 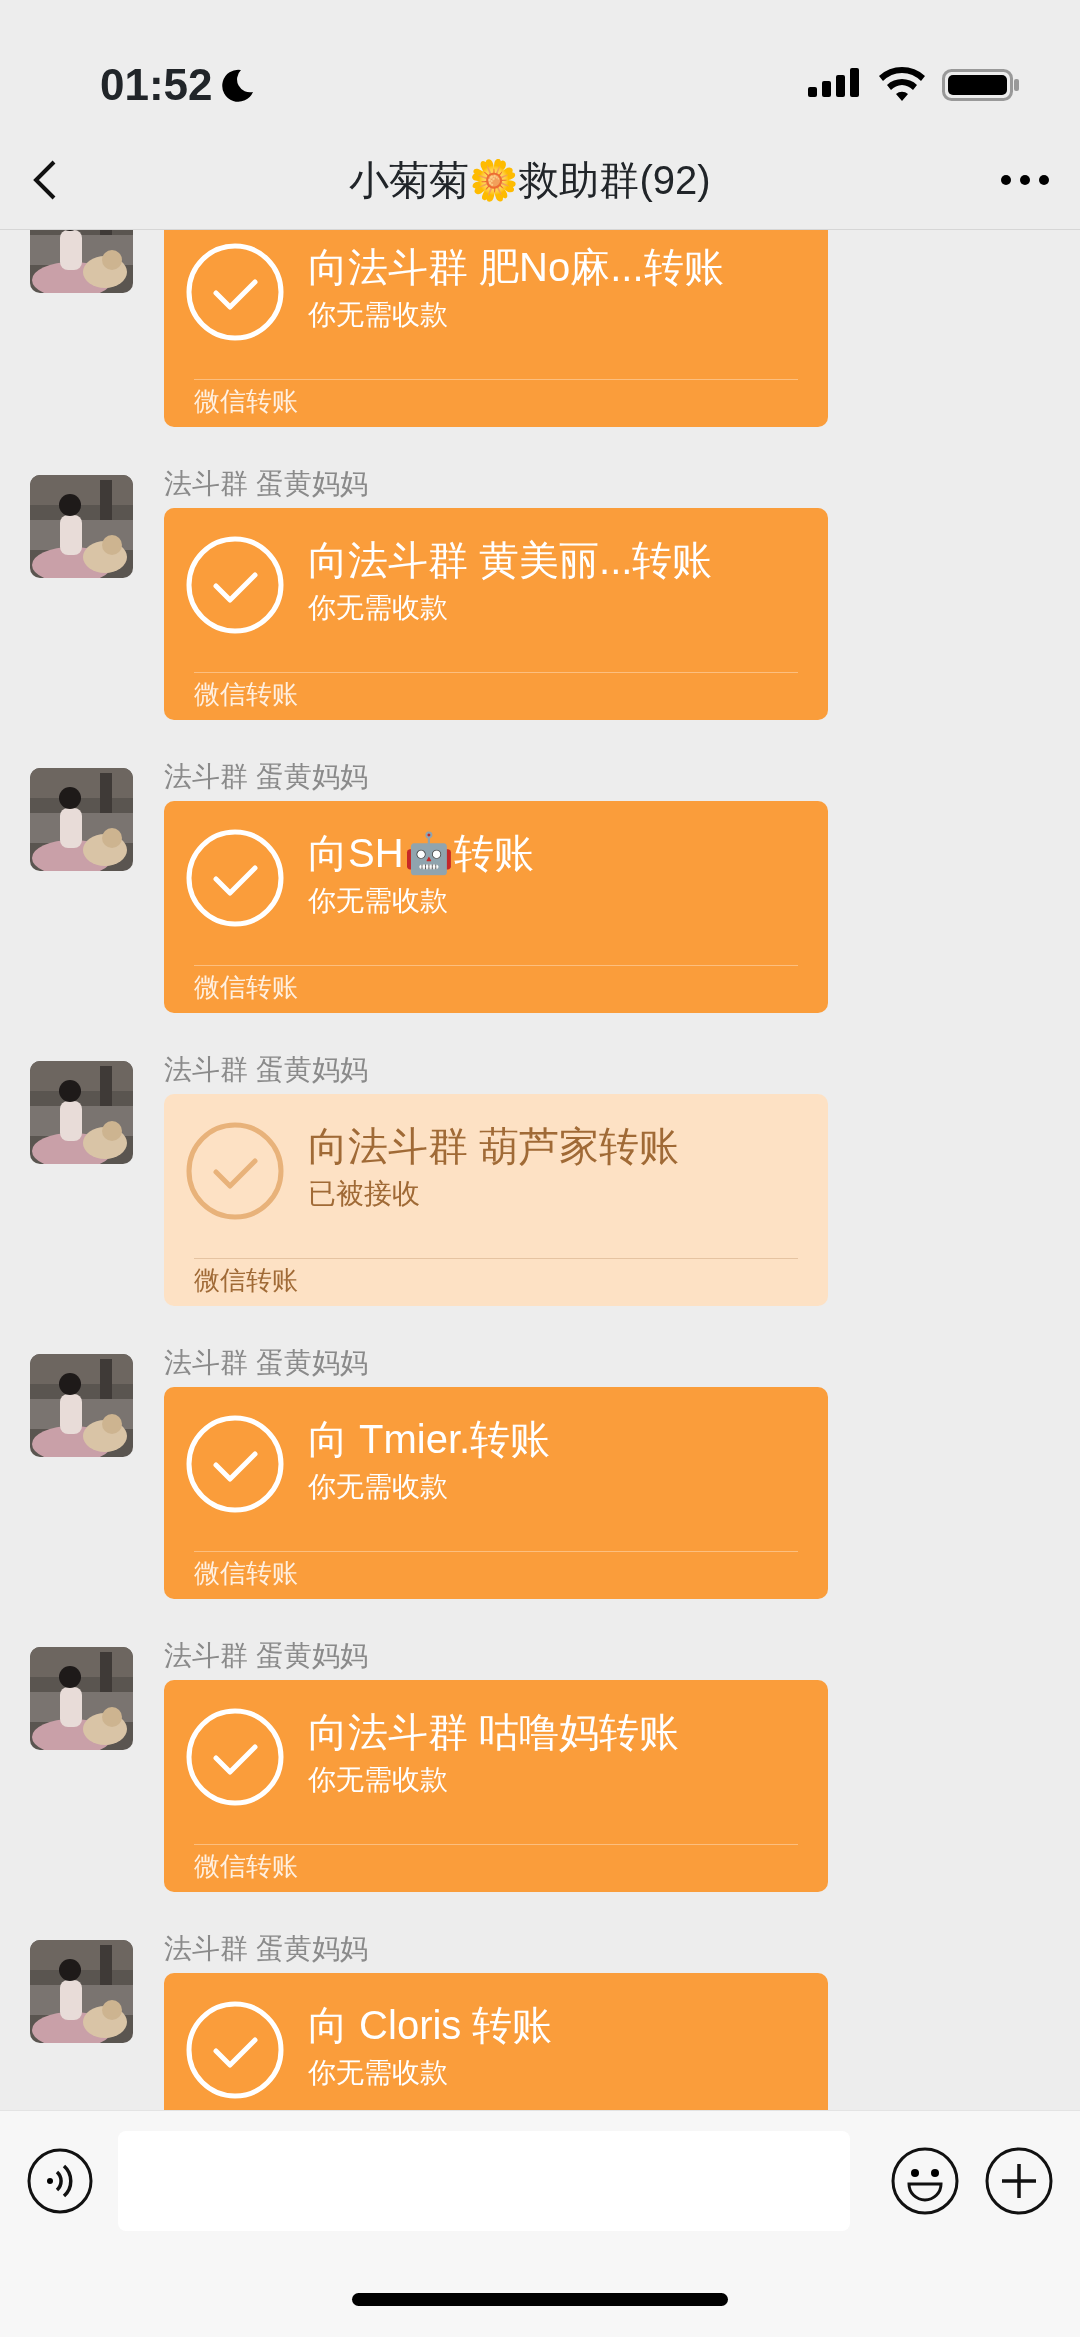 I want to click on transfer-bubble: 向 Cloris 转账 你无需收款, so click(x=496, y=2041).